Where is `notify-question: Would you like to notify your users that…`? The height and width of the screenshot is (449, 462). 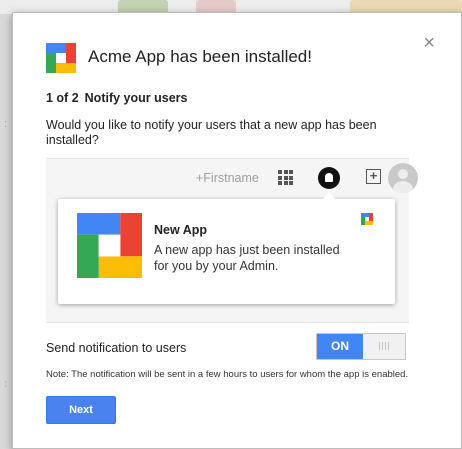
notify-question: Would you like to notify your users that… is located at coordinates (211, 132).